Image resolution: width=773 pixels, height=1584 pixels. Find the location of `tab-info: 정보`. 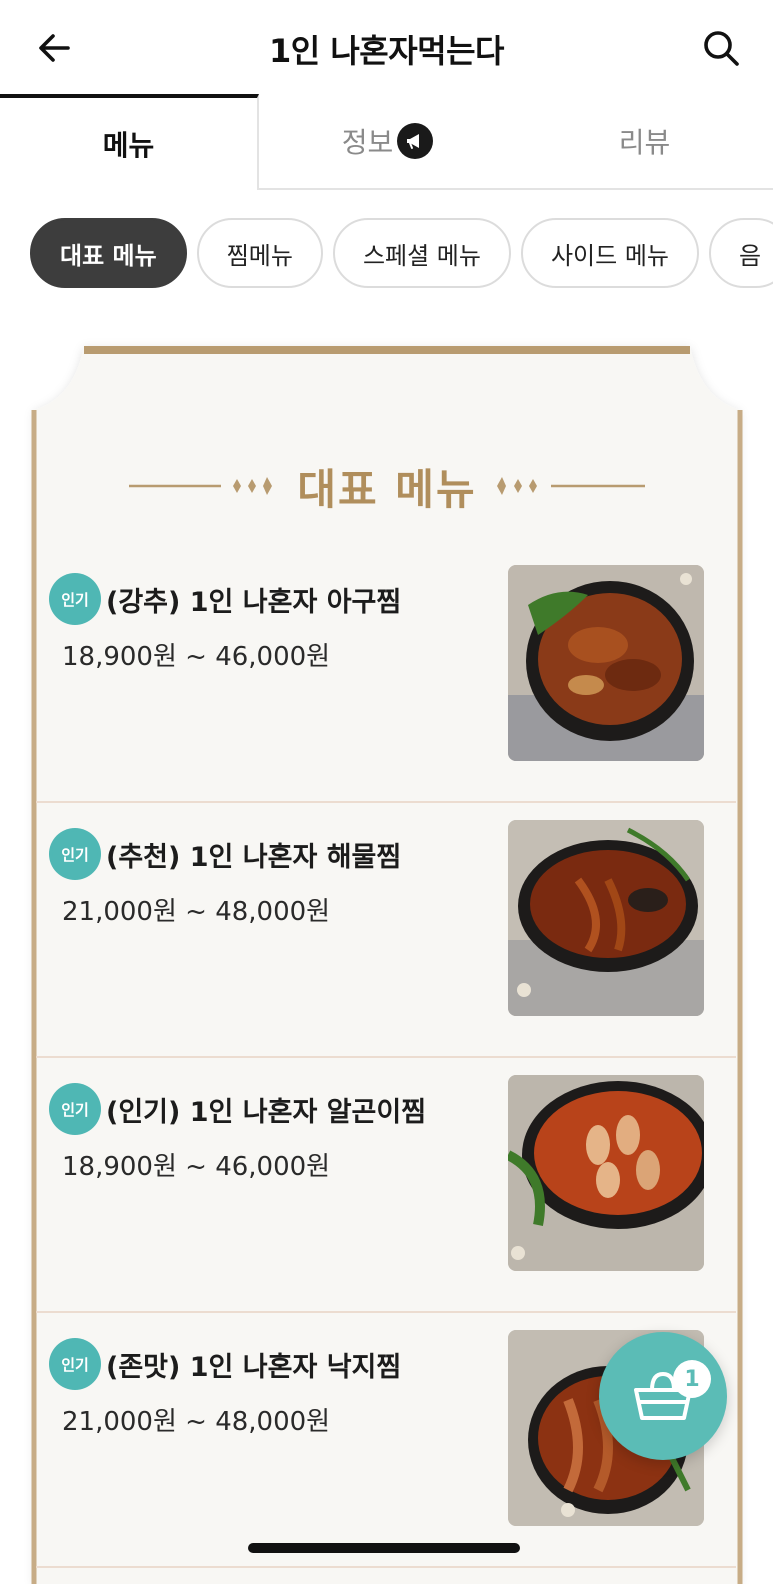

tab-info: 정보 is located at coordinates (387, 141).